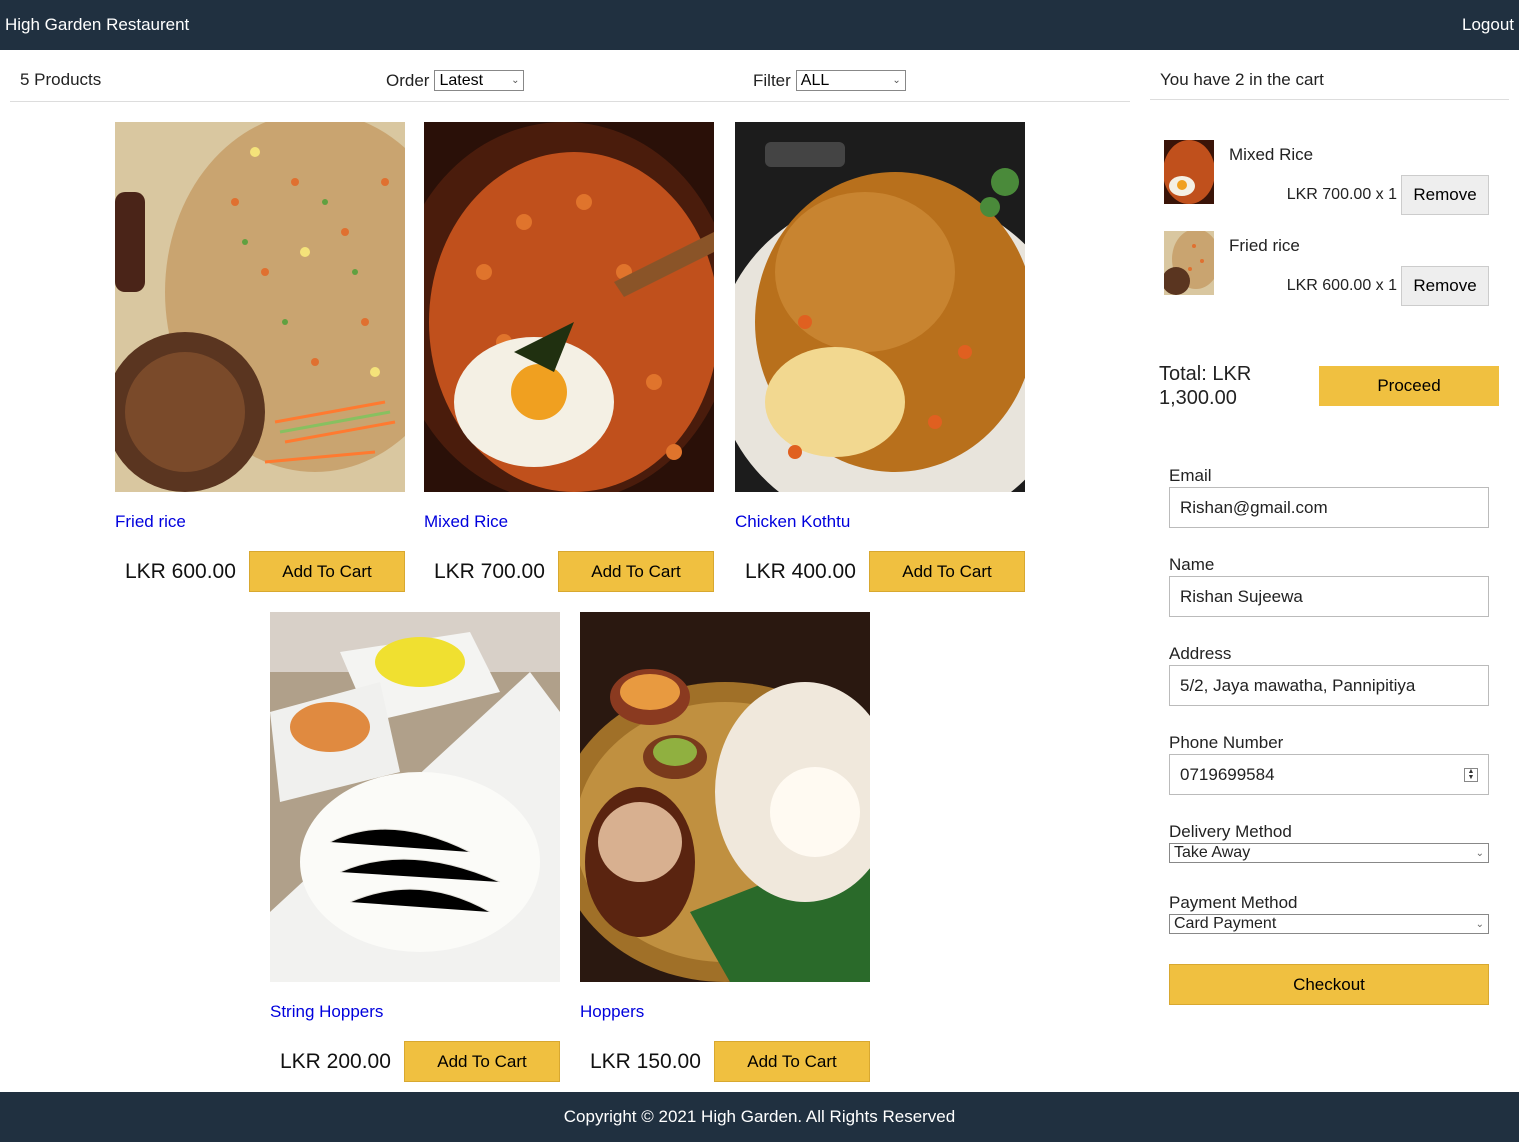 This screenshot has width=1519, height=1142. I want to click on name-value: Rishan Sujeewa, so click(1241, 596).